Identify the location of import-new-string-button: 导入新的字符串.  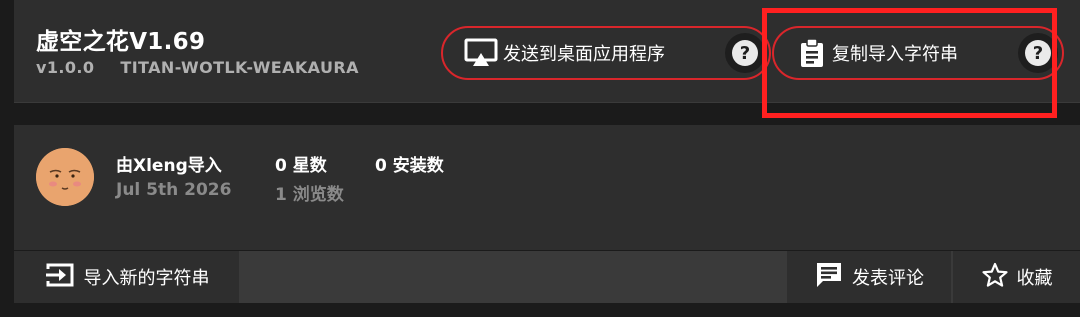
(126, 277).